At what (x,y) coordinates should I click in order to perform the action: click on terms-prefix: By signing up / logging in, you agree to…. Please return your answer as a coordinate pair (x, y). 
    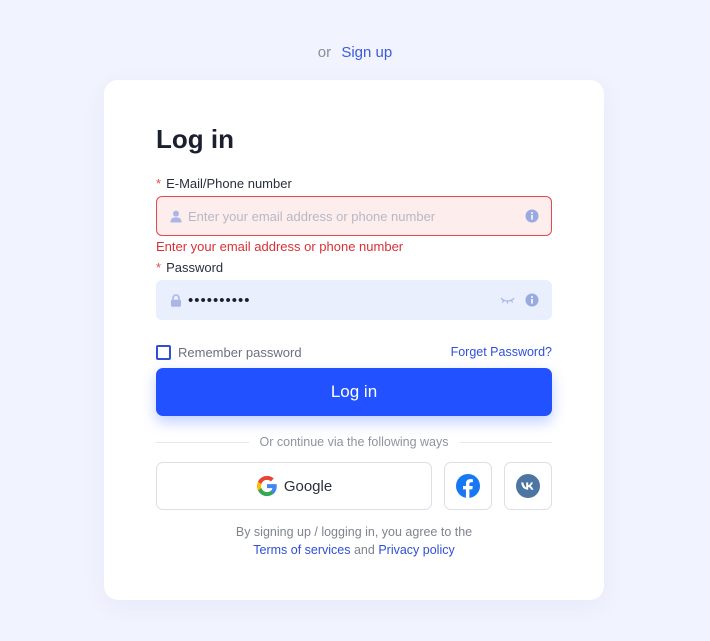
    Looking at the image, I should click on (354, 532).